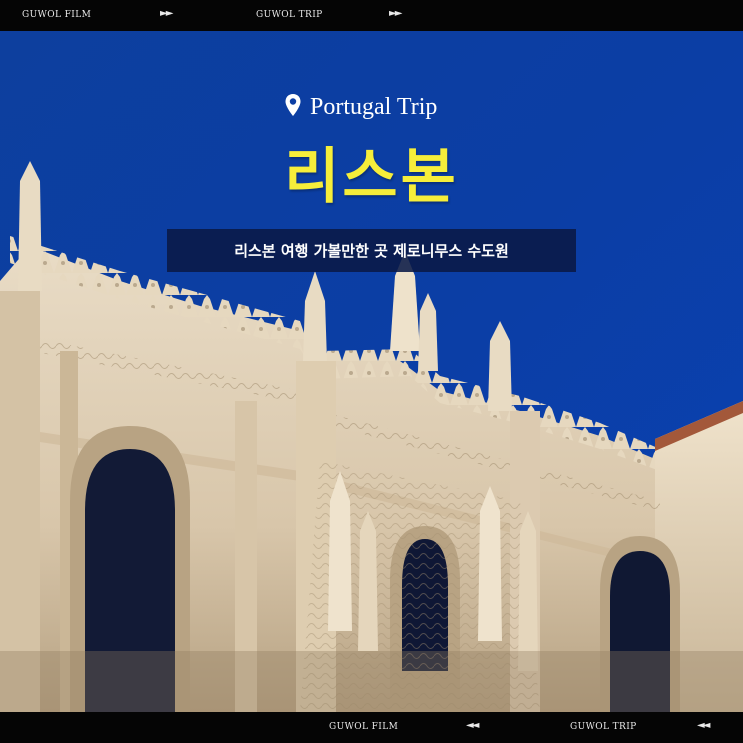  I want to click on subtitle-banner: 리스본 여행 가볼만한 곳 제로니무스 수도원, so click(371, 250).